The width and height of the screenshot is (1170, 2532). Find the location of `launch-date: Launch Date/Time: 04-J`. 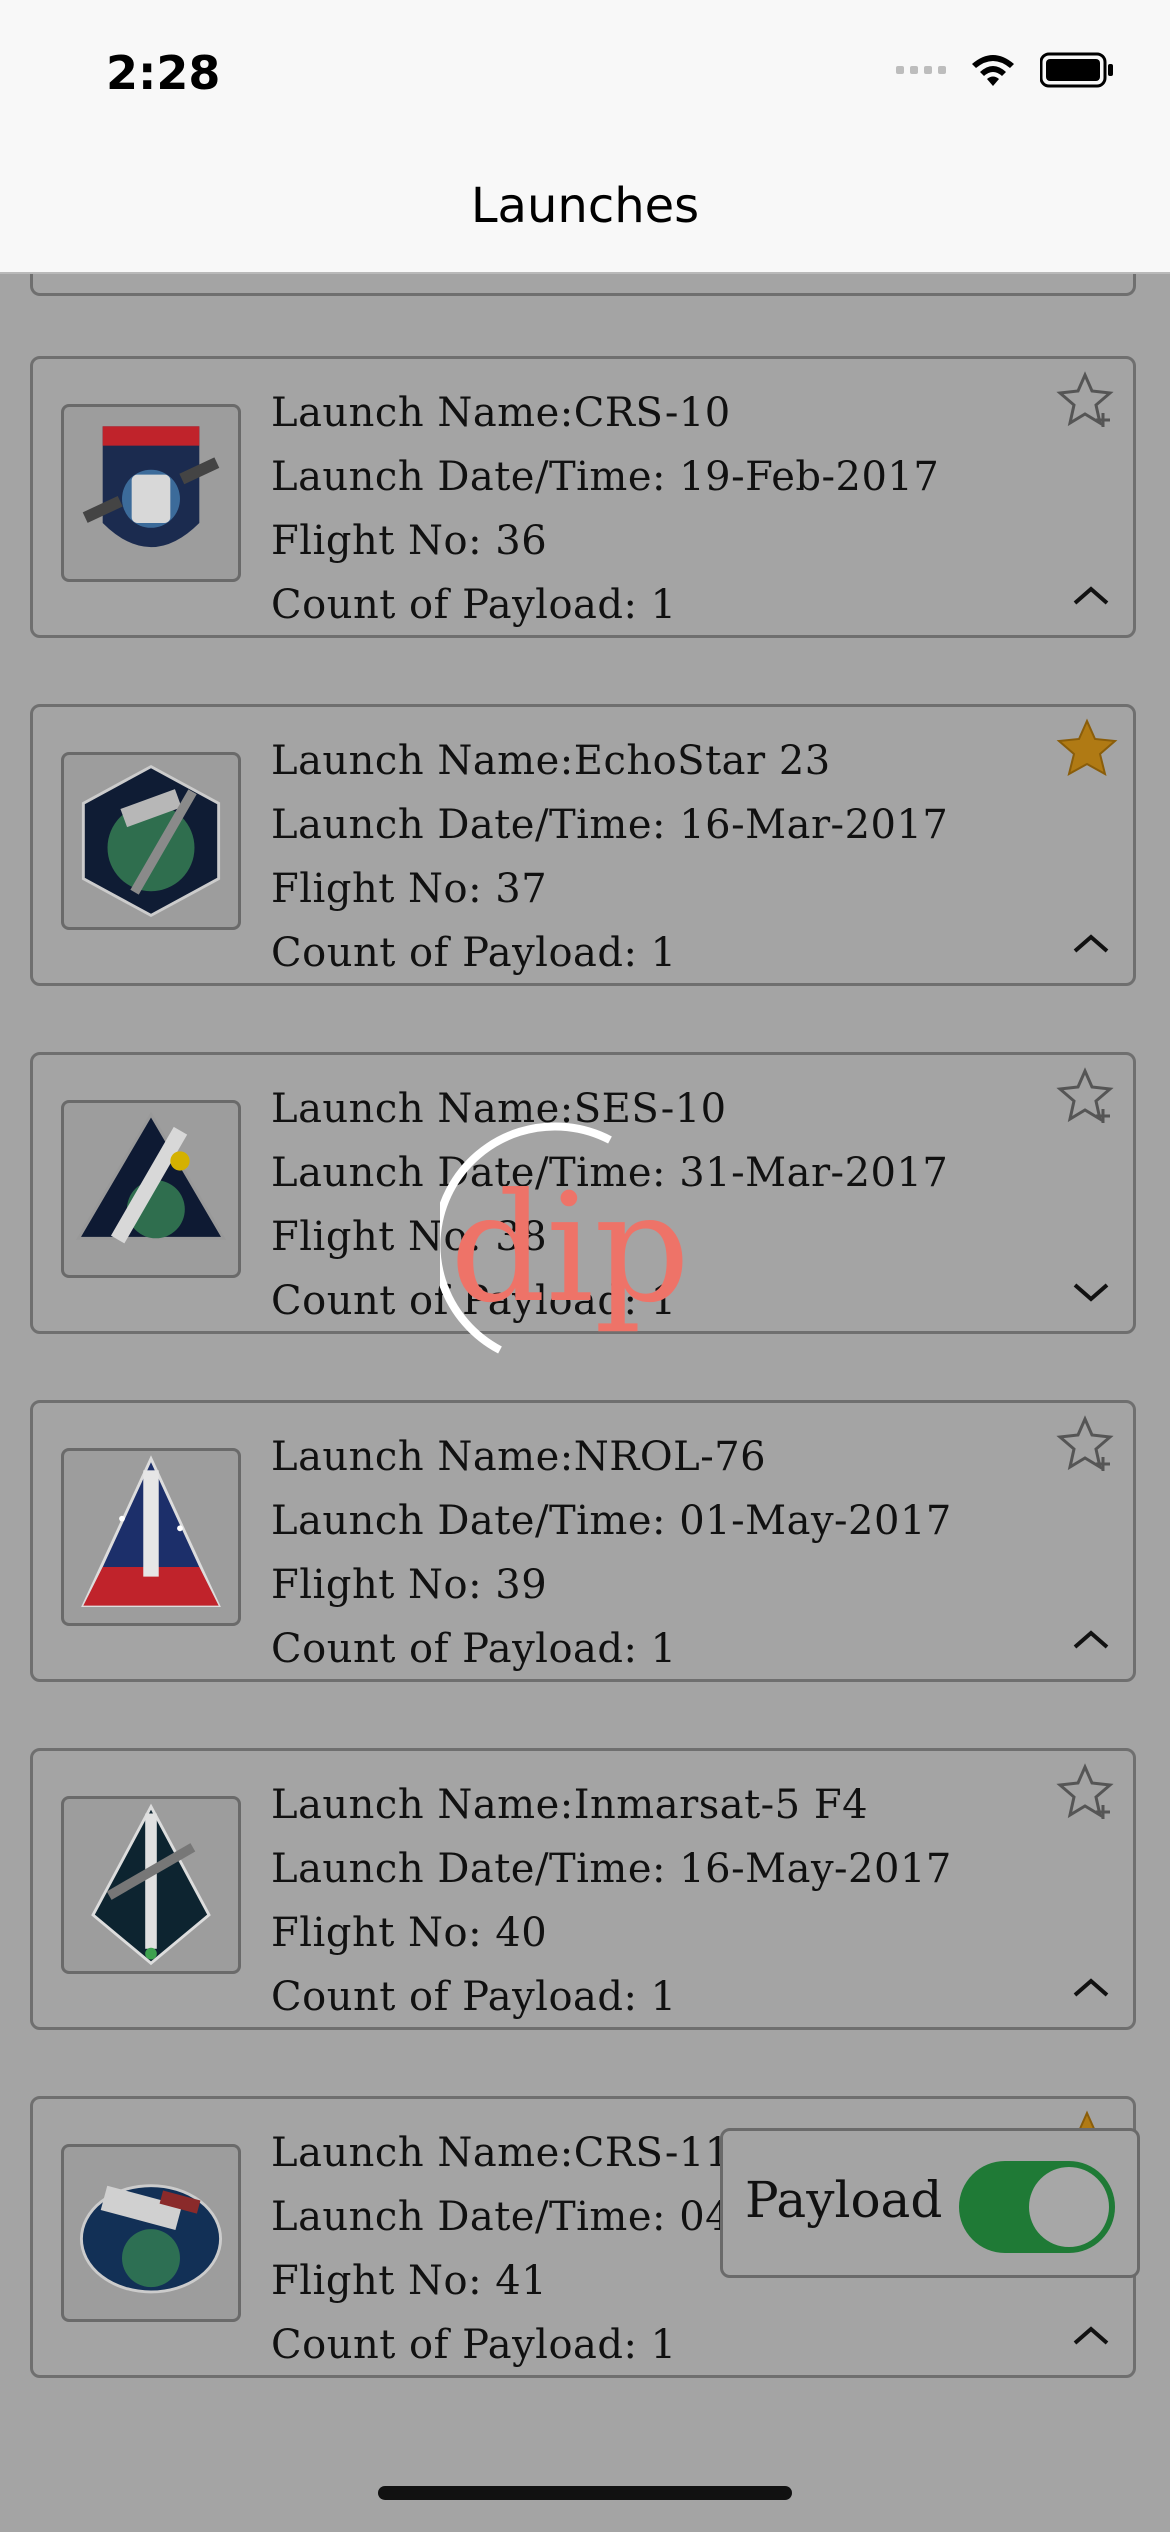

launch-date: Launch Date/Time: 04-J is located at coordinates (516, 2217).